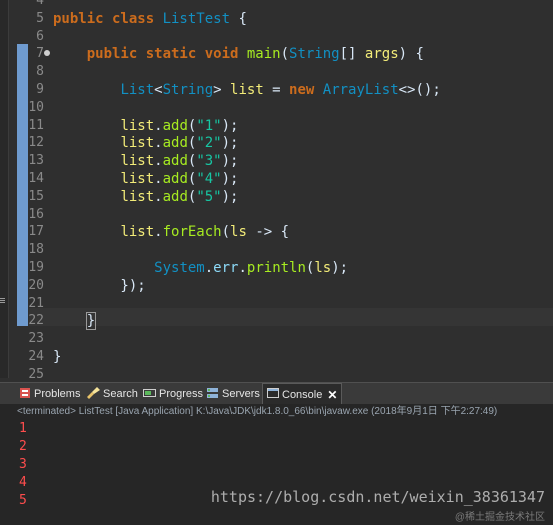 This screenshot has width=553, height=525. Describe the element at coordinates (352, 54) in the screenshot. I see `code-token: []` at that location.